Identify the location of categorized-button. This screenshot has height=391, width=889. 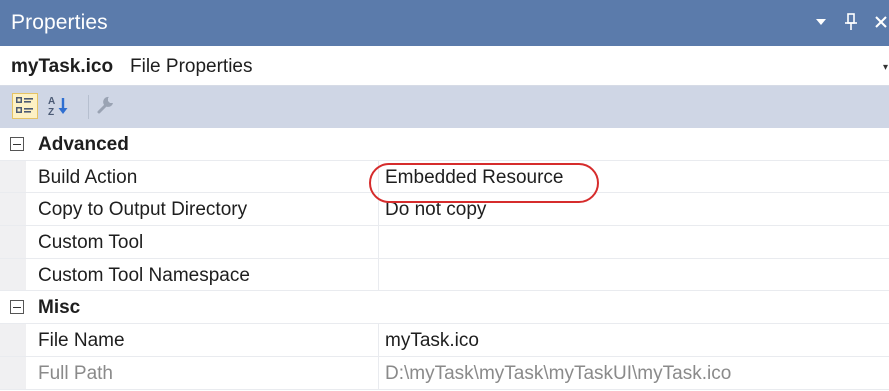
(25, 106).